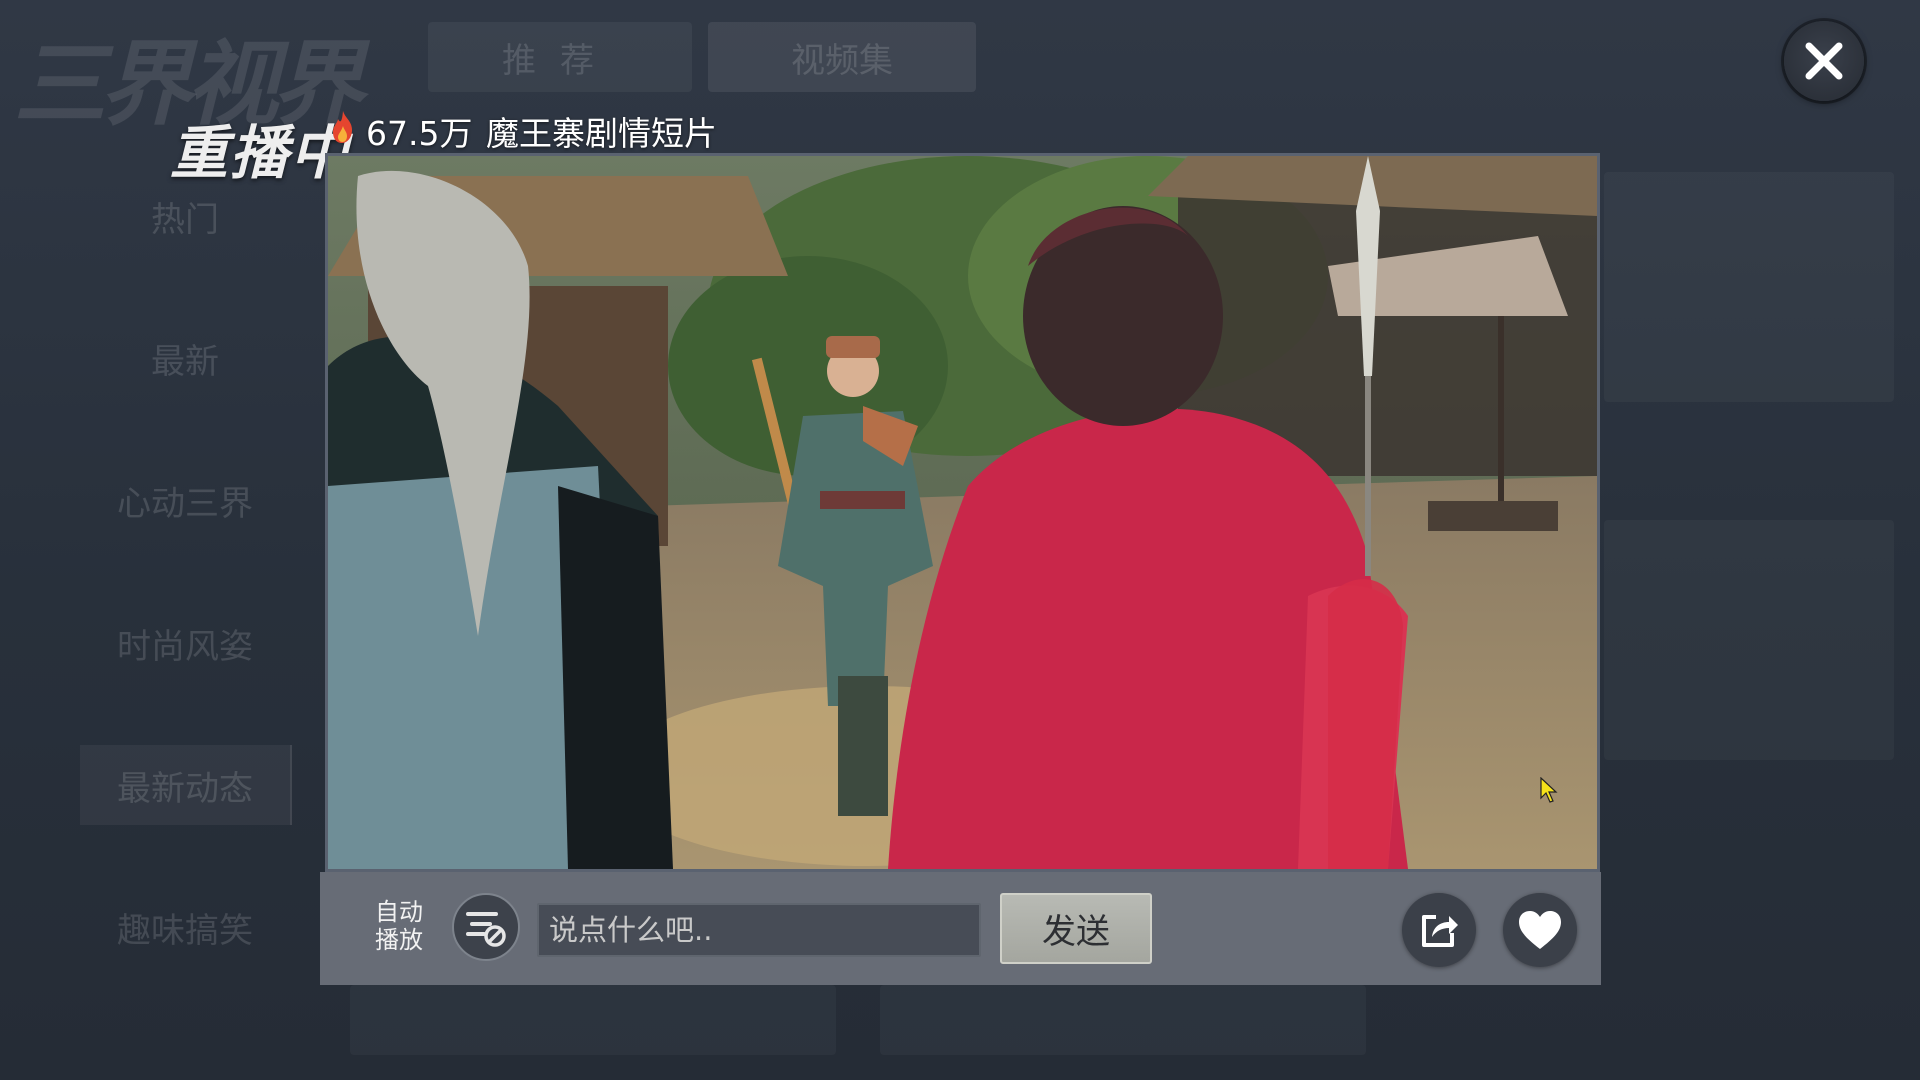 The width and height of the screenshot is (1920, 1080). Describe the element at coordinates (260, 153) in the screenshot. I see `replay-status: 重播中` at that location.